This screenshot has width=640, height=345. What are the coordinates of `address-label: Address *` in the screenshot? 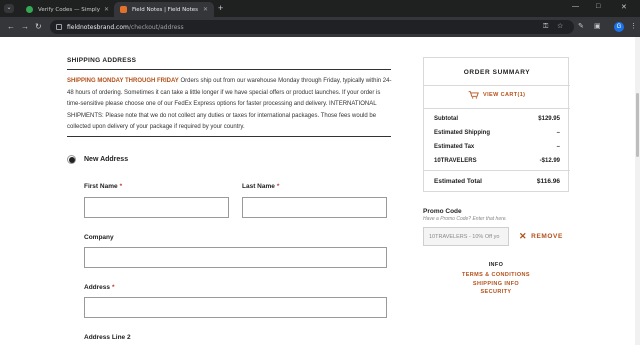 It's located at (99, 287).